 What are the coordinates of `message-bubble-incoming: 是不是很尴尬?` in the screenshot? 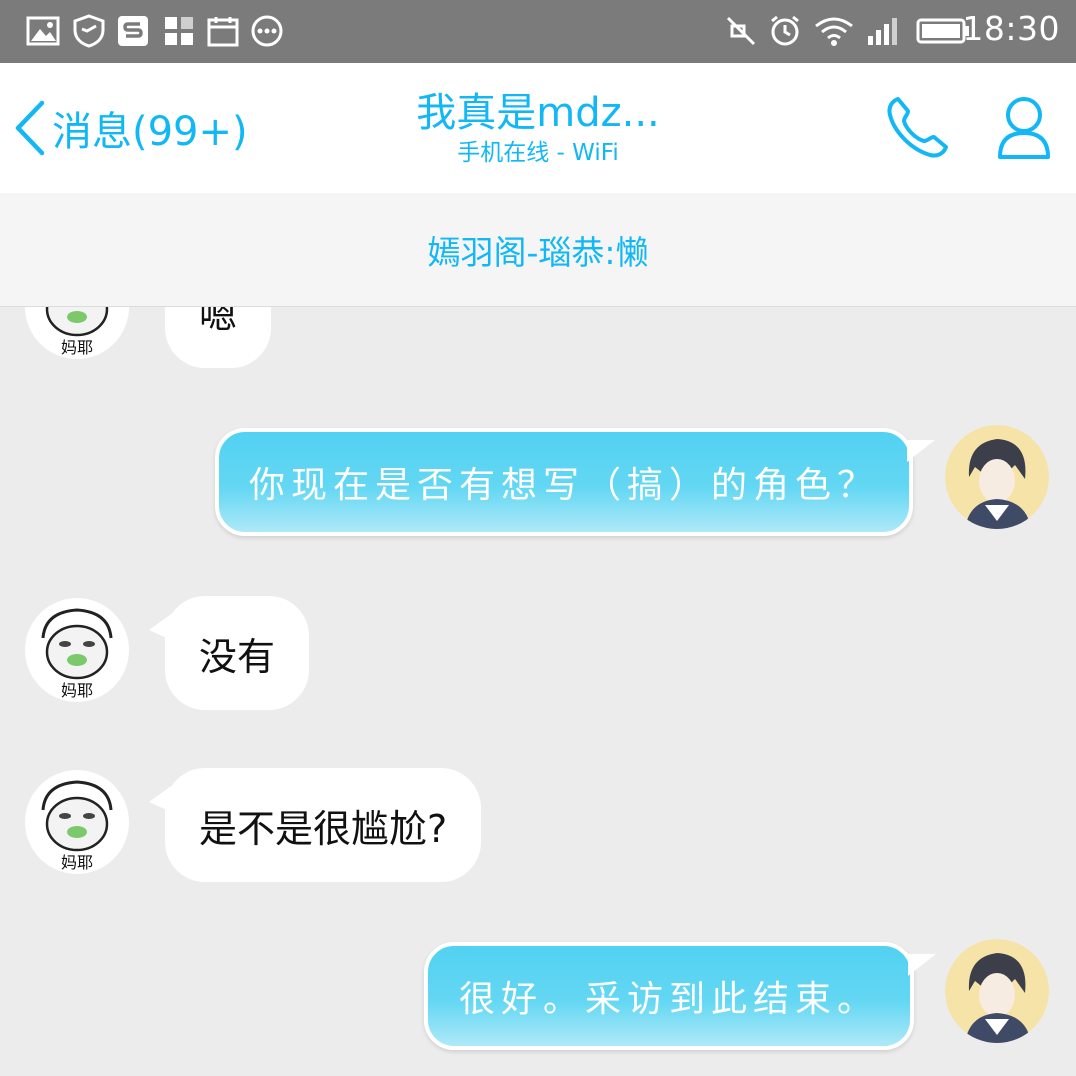 It's located at (315, 825).